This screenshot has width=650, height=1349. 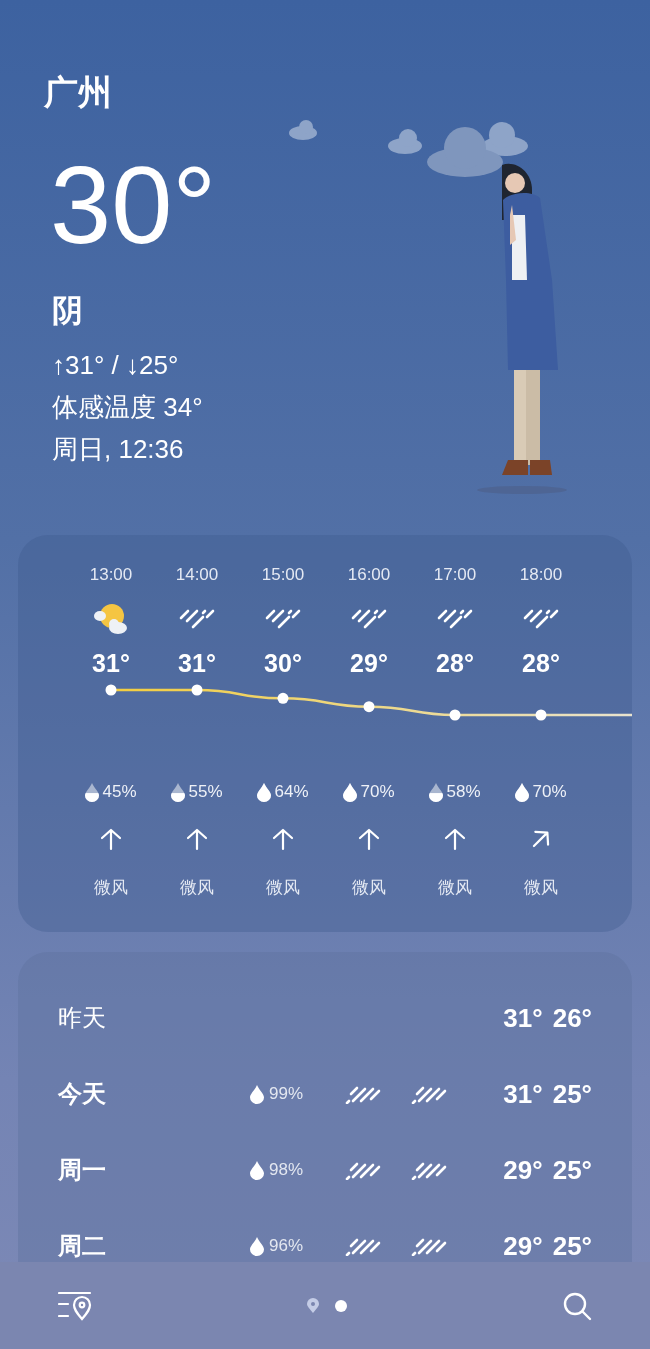 I want to click on day-label: 今天, so click(x=82, y=1094).